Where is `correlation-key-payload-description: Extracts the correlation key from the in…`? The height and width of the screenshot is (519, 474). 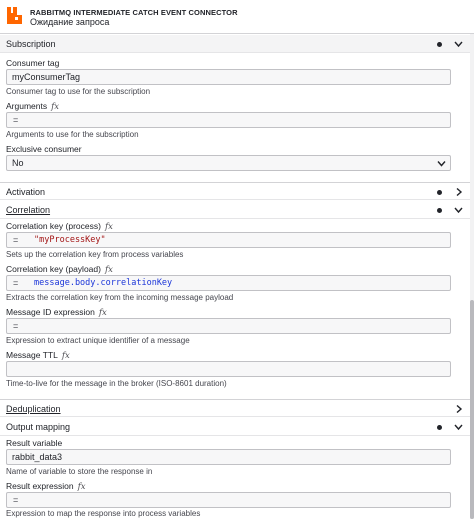
correlation-key-payload-description: Extracts the correlation key from the in… is located at coordinates (120, 297).